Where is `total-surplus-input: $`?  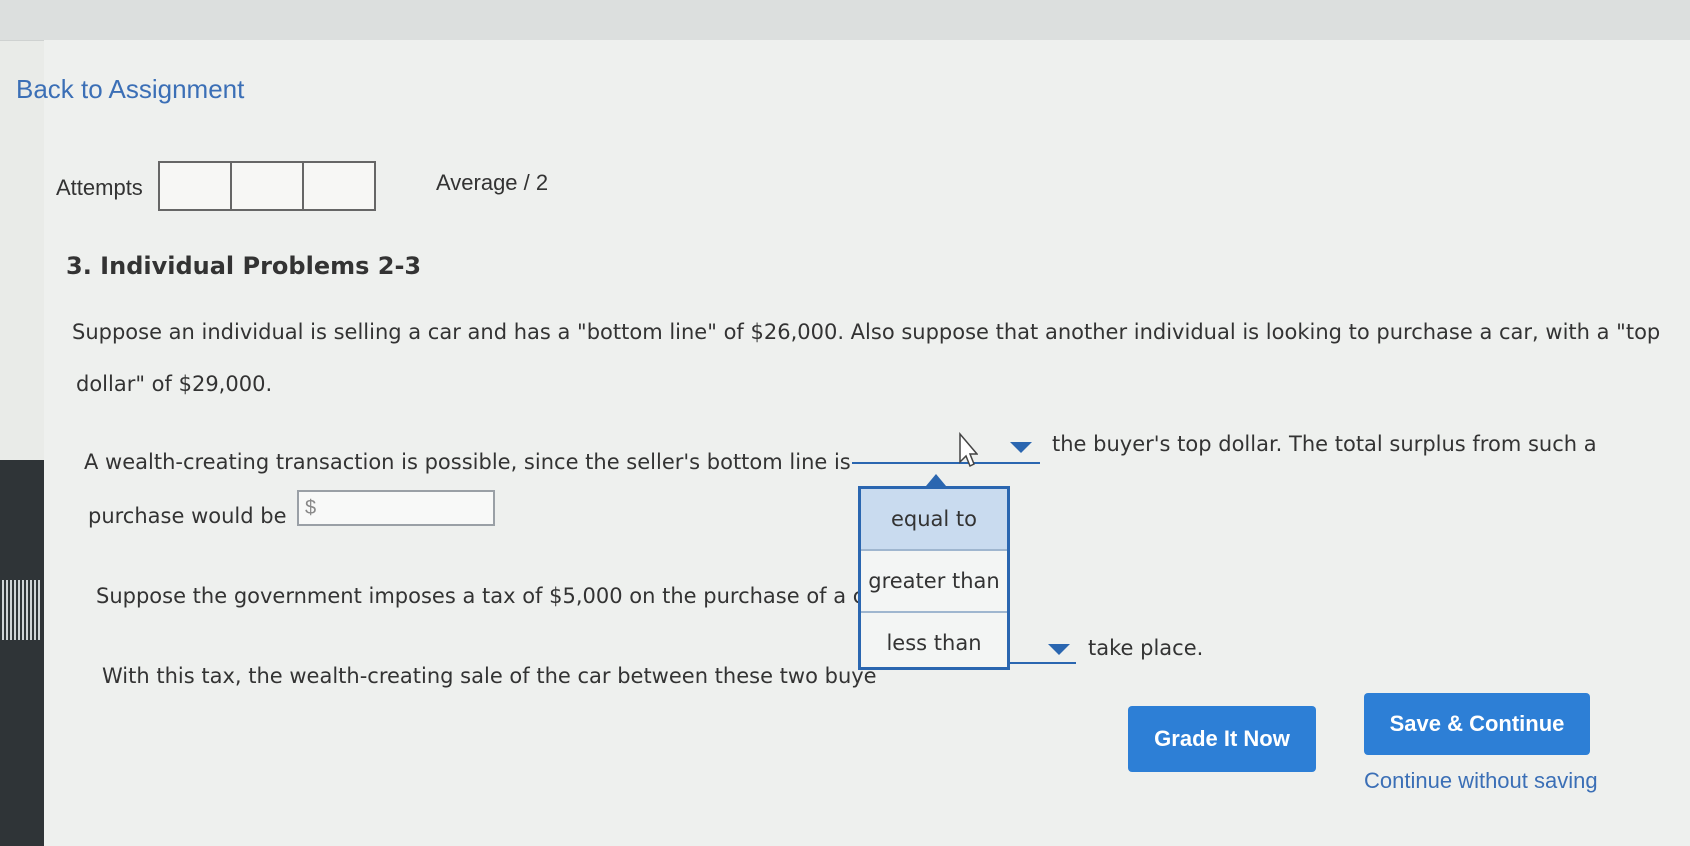 total-surplus-input: $ is located at coordinates (396, 508).